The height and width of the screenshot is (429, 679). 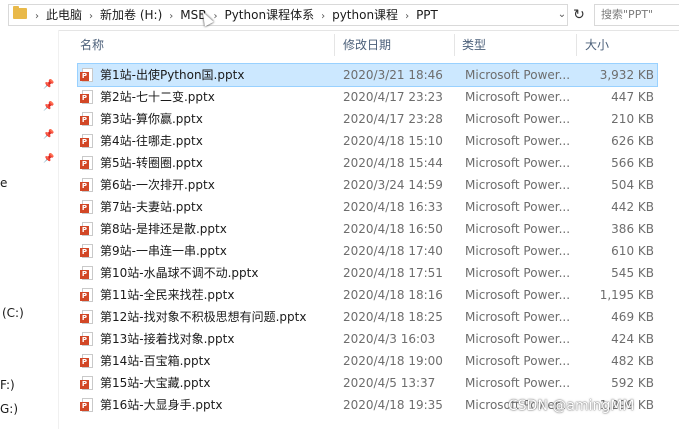 What do you see at coordinates (627, 14) in the screenshot?
I see `search-placeholder: 搜索"PPT"` at bounding box center [627, 14].